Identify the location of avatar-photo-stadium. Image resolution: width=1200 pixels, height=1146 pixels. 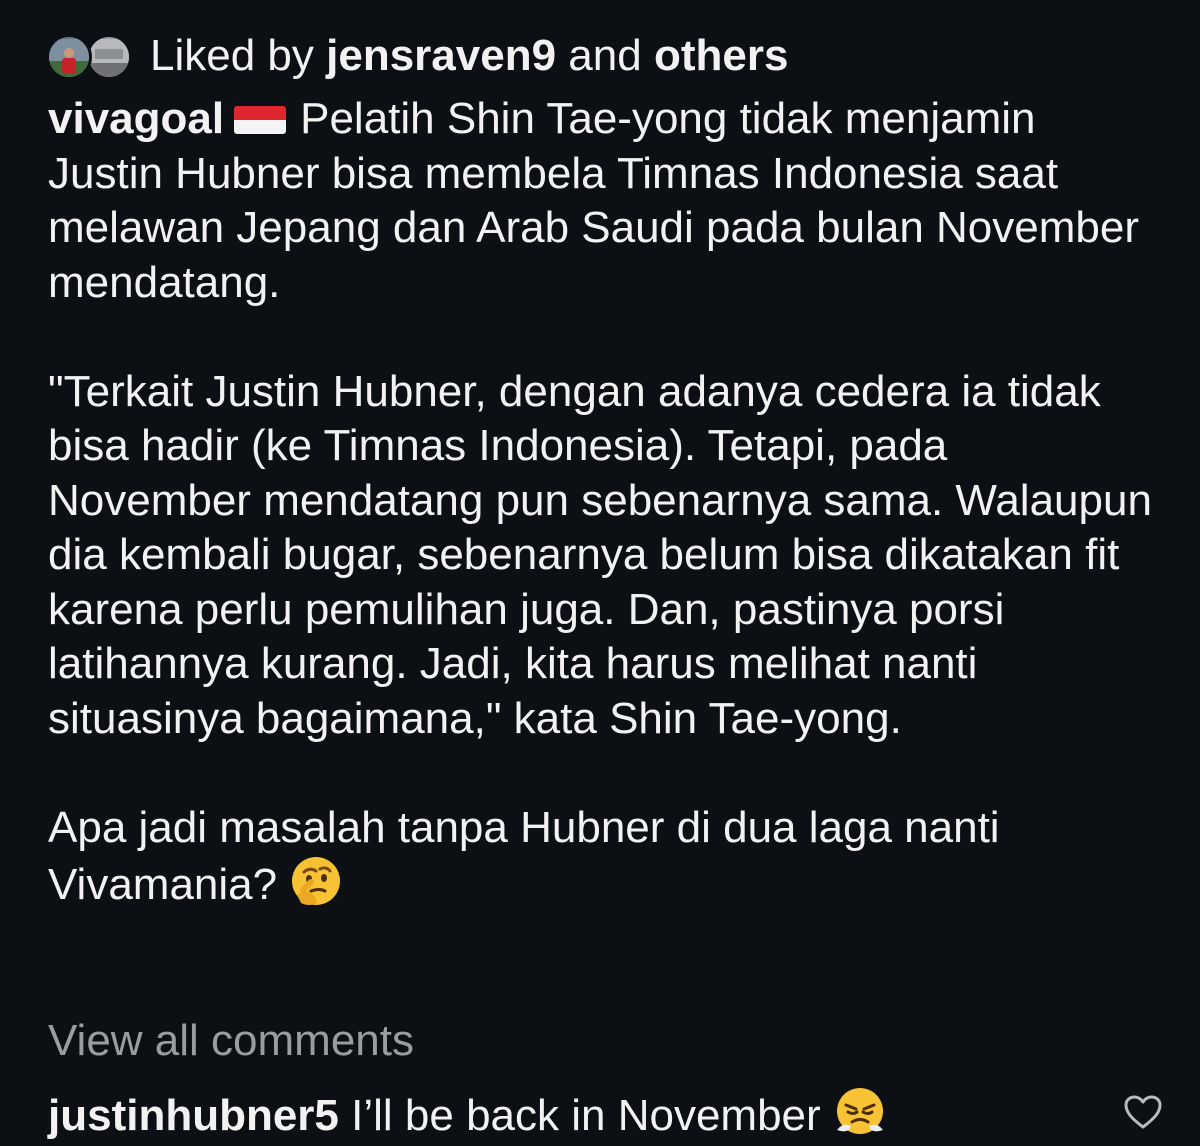
(109, 58).